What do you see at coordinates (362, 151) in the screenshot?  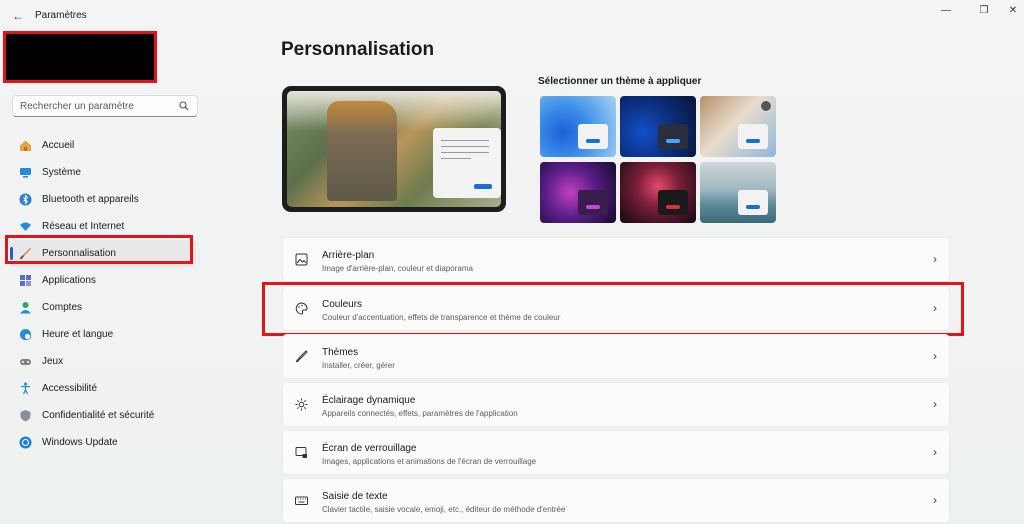 I see `preview-rock` at bounding box center [362, 151].